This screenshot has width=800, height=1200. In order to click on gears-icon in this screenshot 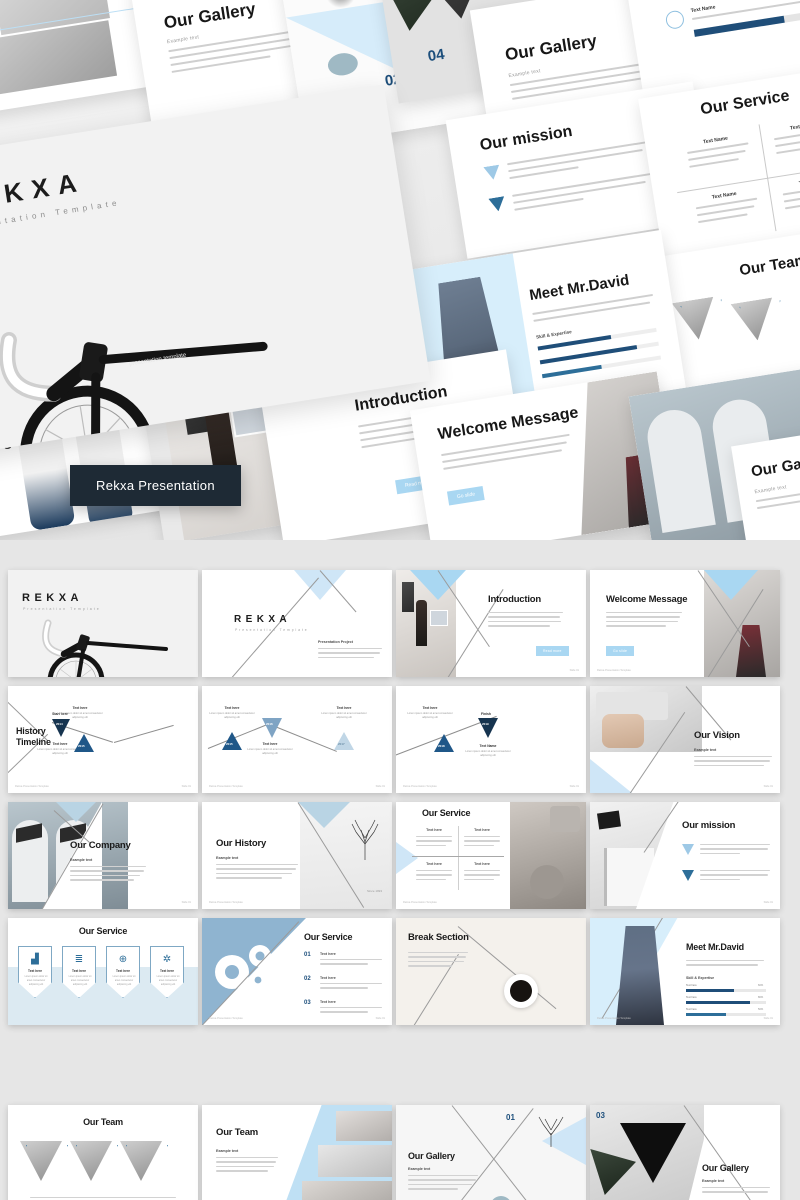, I will do `click(243, 967)`.